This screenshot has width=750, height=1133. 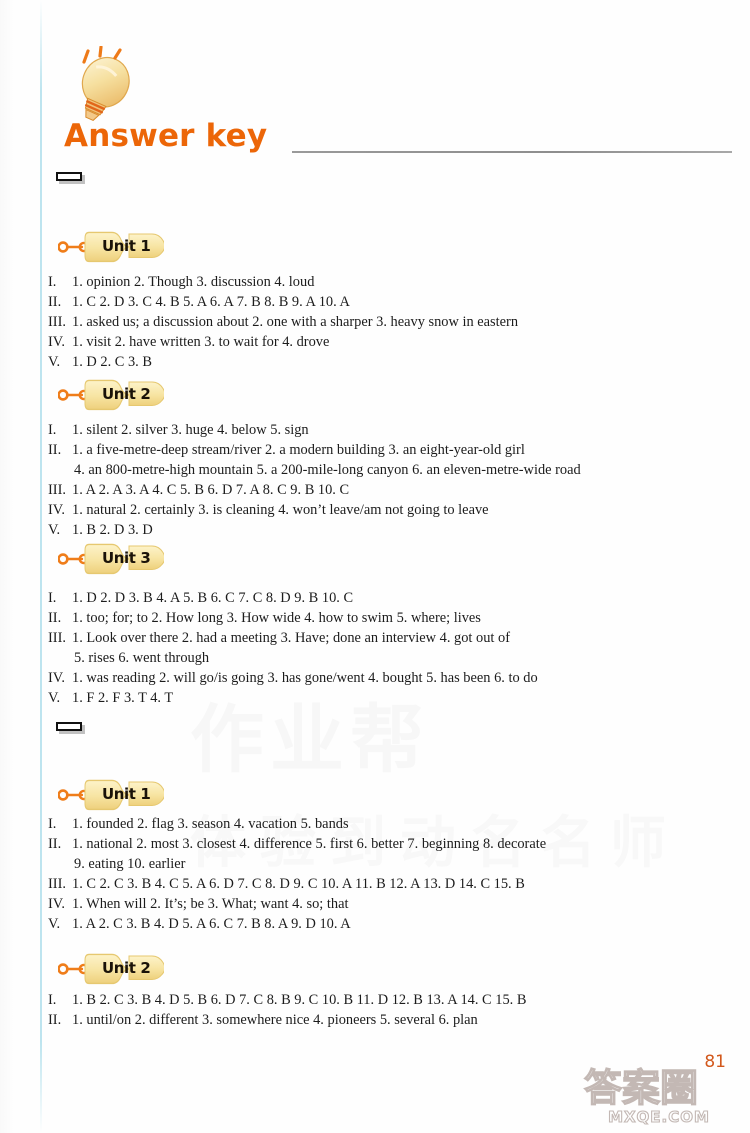 What do you see at coordinates (112, 362) in the screenshot?
I see `answer-text: 1. D 2. C 3. B` at bounding box center [112, 362].